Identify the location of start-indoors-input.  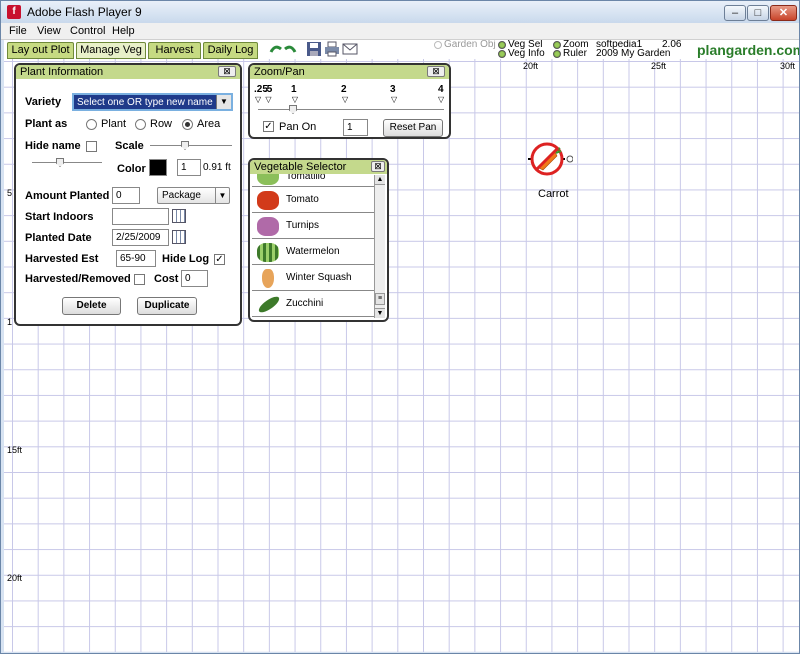
(140, 216).